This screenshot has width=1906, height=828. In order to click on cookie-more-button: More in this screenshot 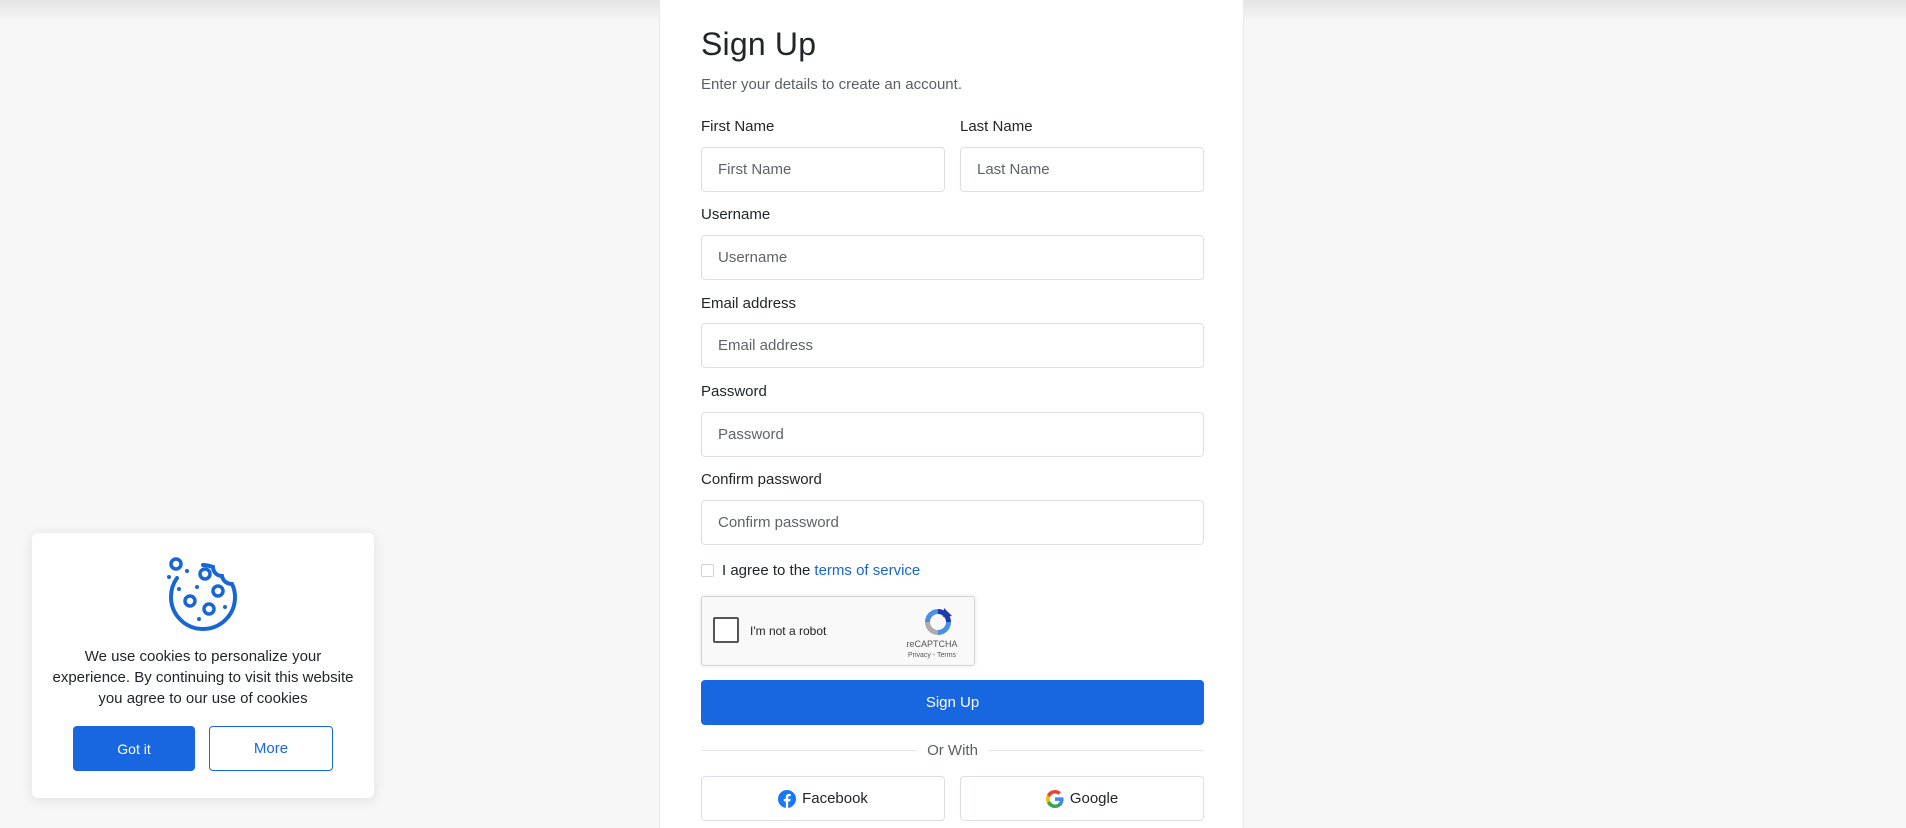, I will do `click(271, 748)`.